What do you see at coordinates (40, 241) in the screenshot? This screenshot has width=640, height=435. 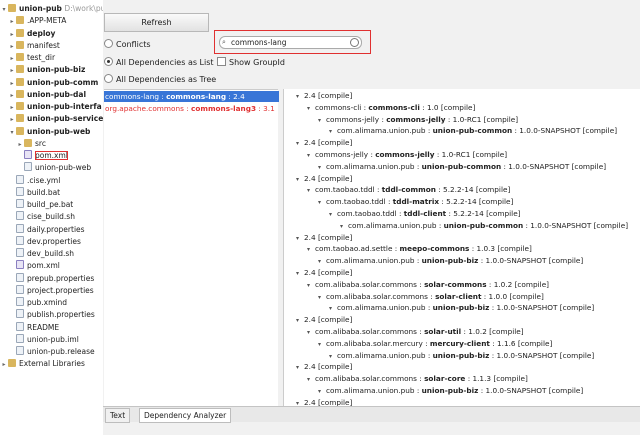 I see `tree-item: dev.properties` at bounding box center [40, 241].